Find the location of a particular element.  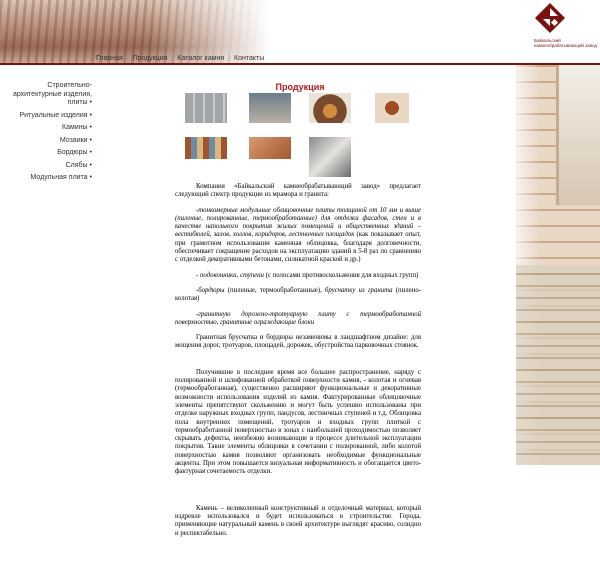

sidebar-item-label: Модульная плита is located at coordinates (59, 177).